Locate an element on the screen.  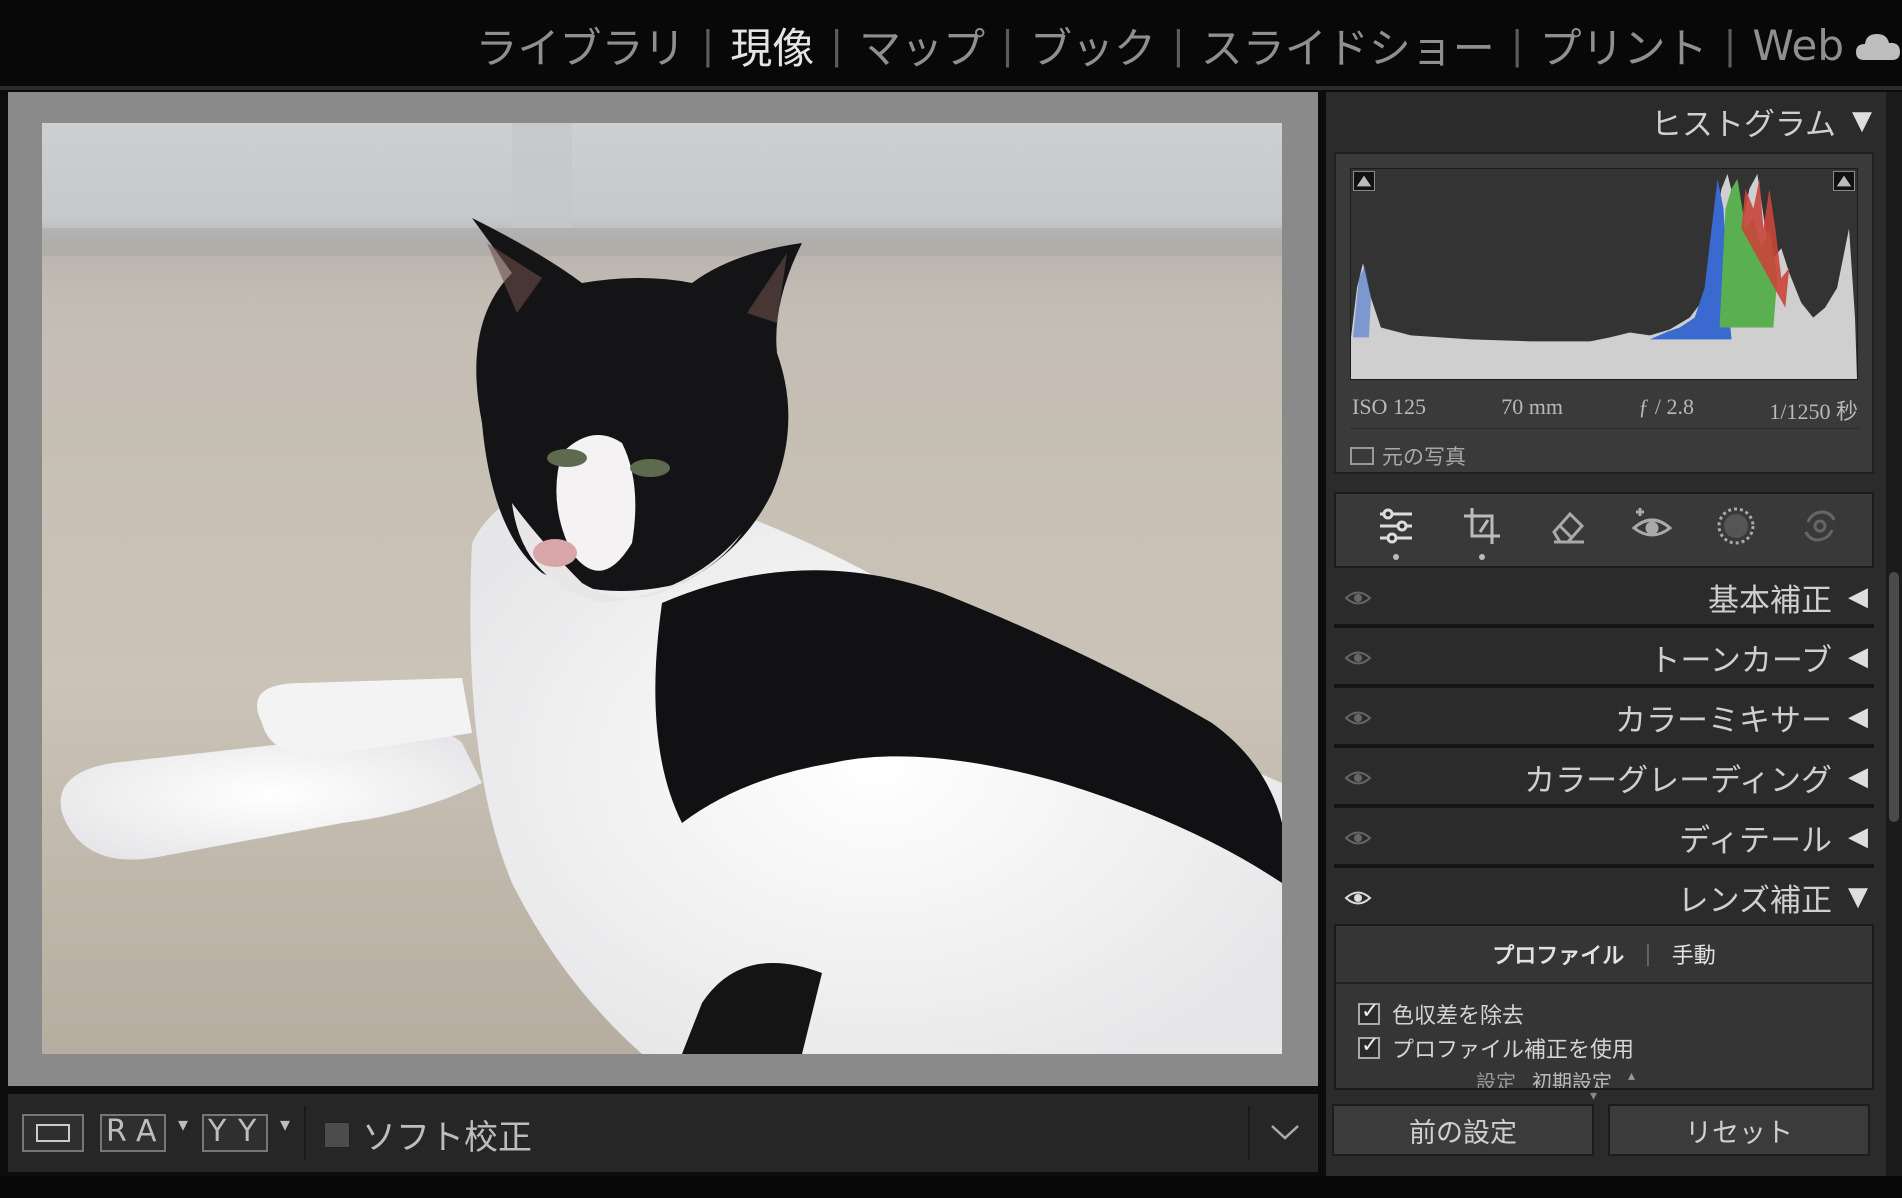
status-strip is located at coordinates (951, 1187).